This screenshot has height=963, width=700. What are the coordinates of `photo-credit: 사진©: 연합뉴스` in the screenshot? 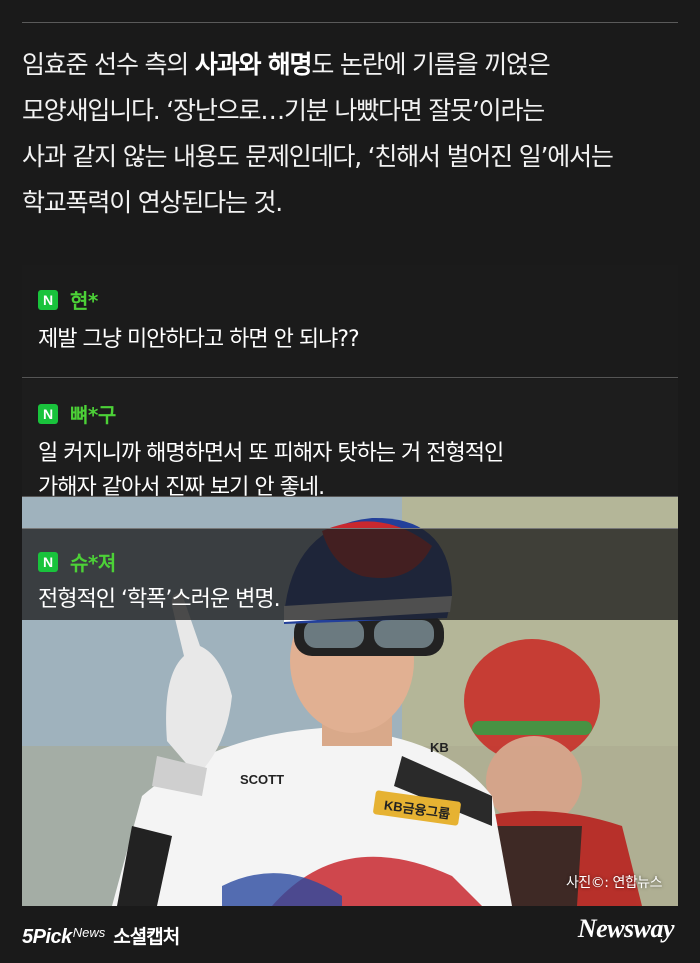 It's located at (614, 883).